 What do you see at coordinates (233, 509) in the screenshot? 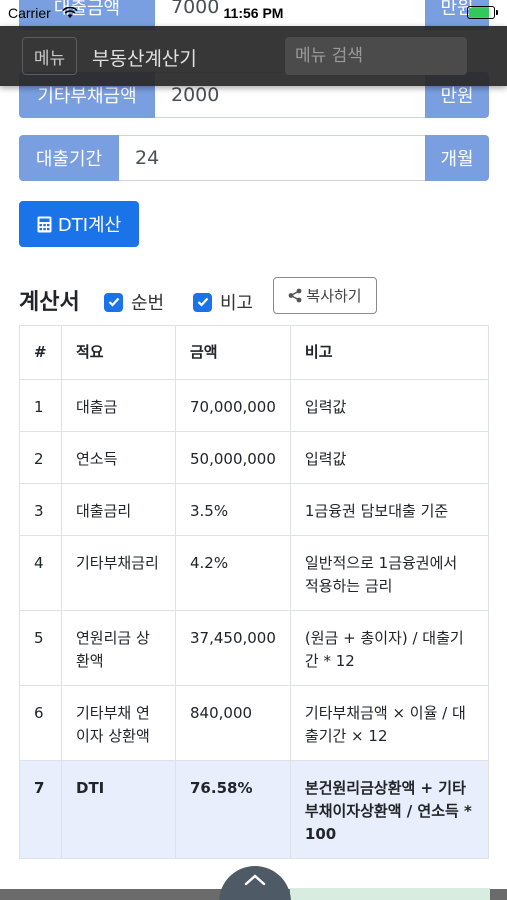
I see `row-amount: 3.5%` at bounding box center [233, 509].